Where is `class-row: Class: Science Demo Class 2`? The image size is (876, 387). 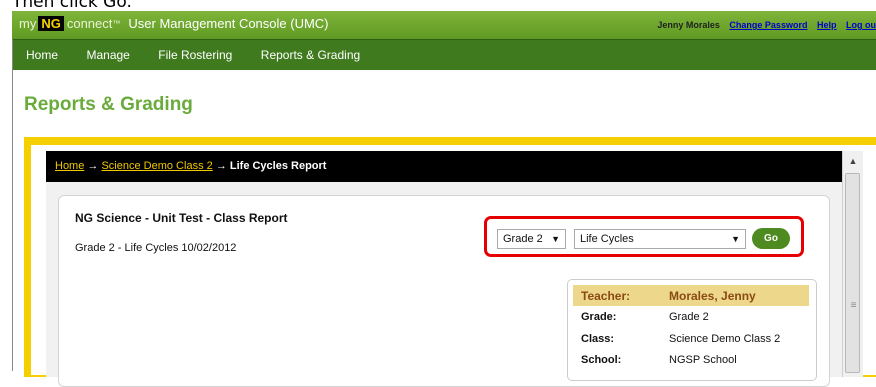
class-row: Class: Science Demo Class 2 is located at coordinates (691, 339).